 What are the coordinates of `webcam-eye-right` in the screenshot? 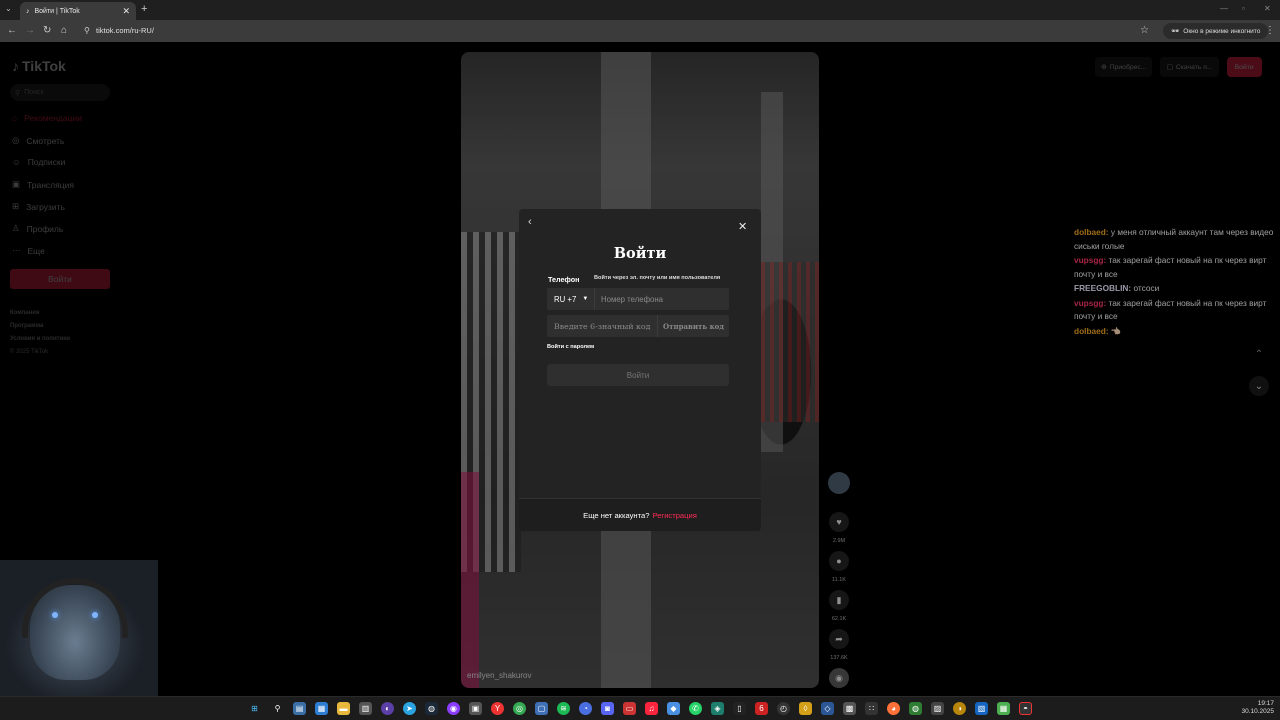 It's located at (95, 615).